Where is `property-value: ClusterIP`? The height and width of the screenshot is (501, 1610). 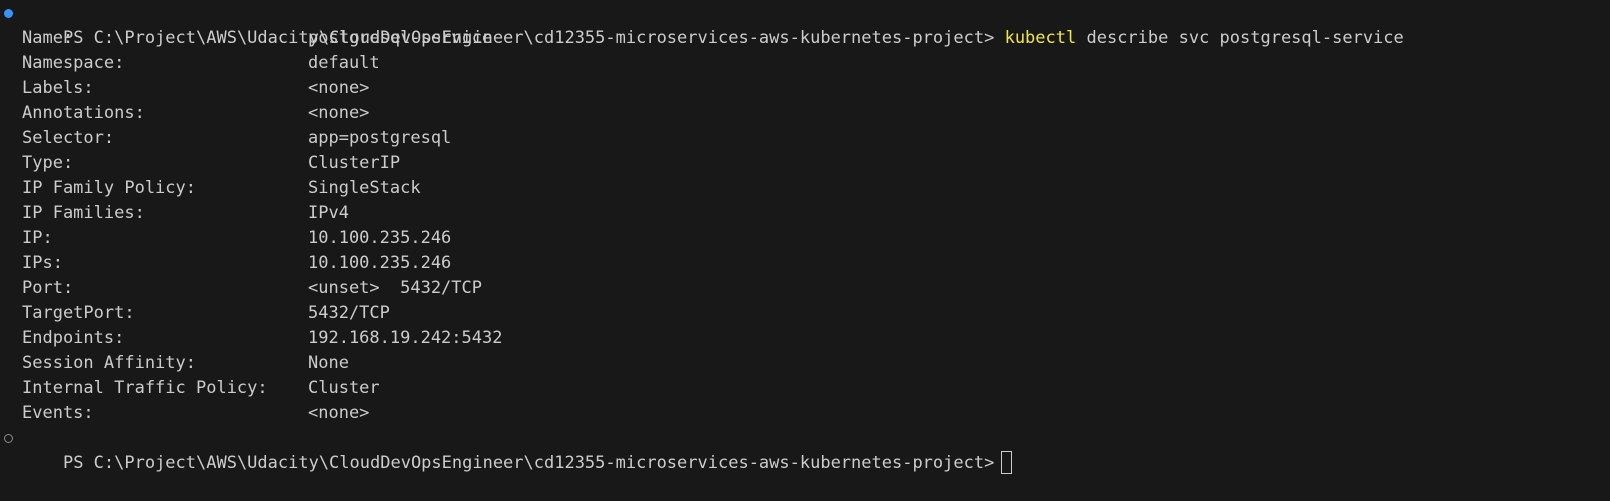 property-value: ClusterIP is located at coordinates (354, 163).